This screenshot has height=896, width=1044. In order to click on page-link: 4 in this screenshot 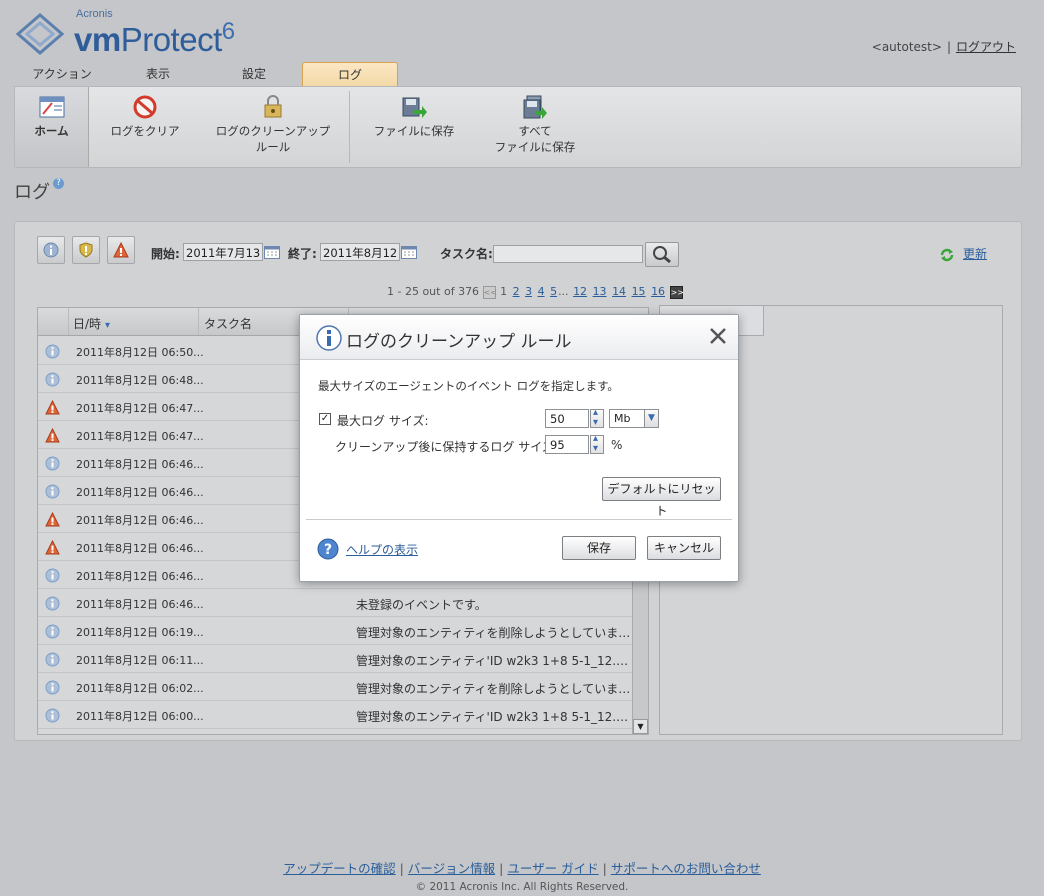, I will do `click(541, 291)`.